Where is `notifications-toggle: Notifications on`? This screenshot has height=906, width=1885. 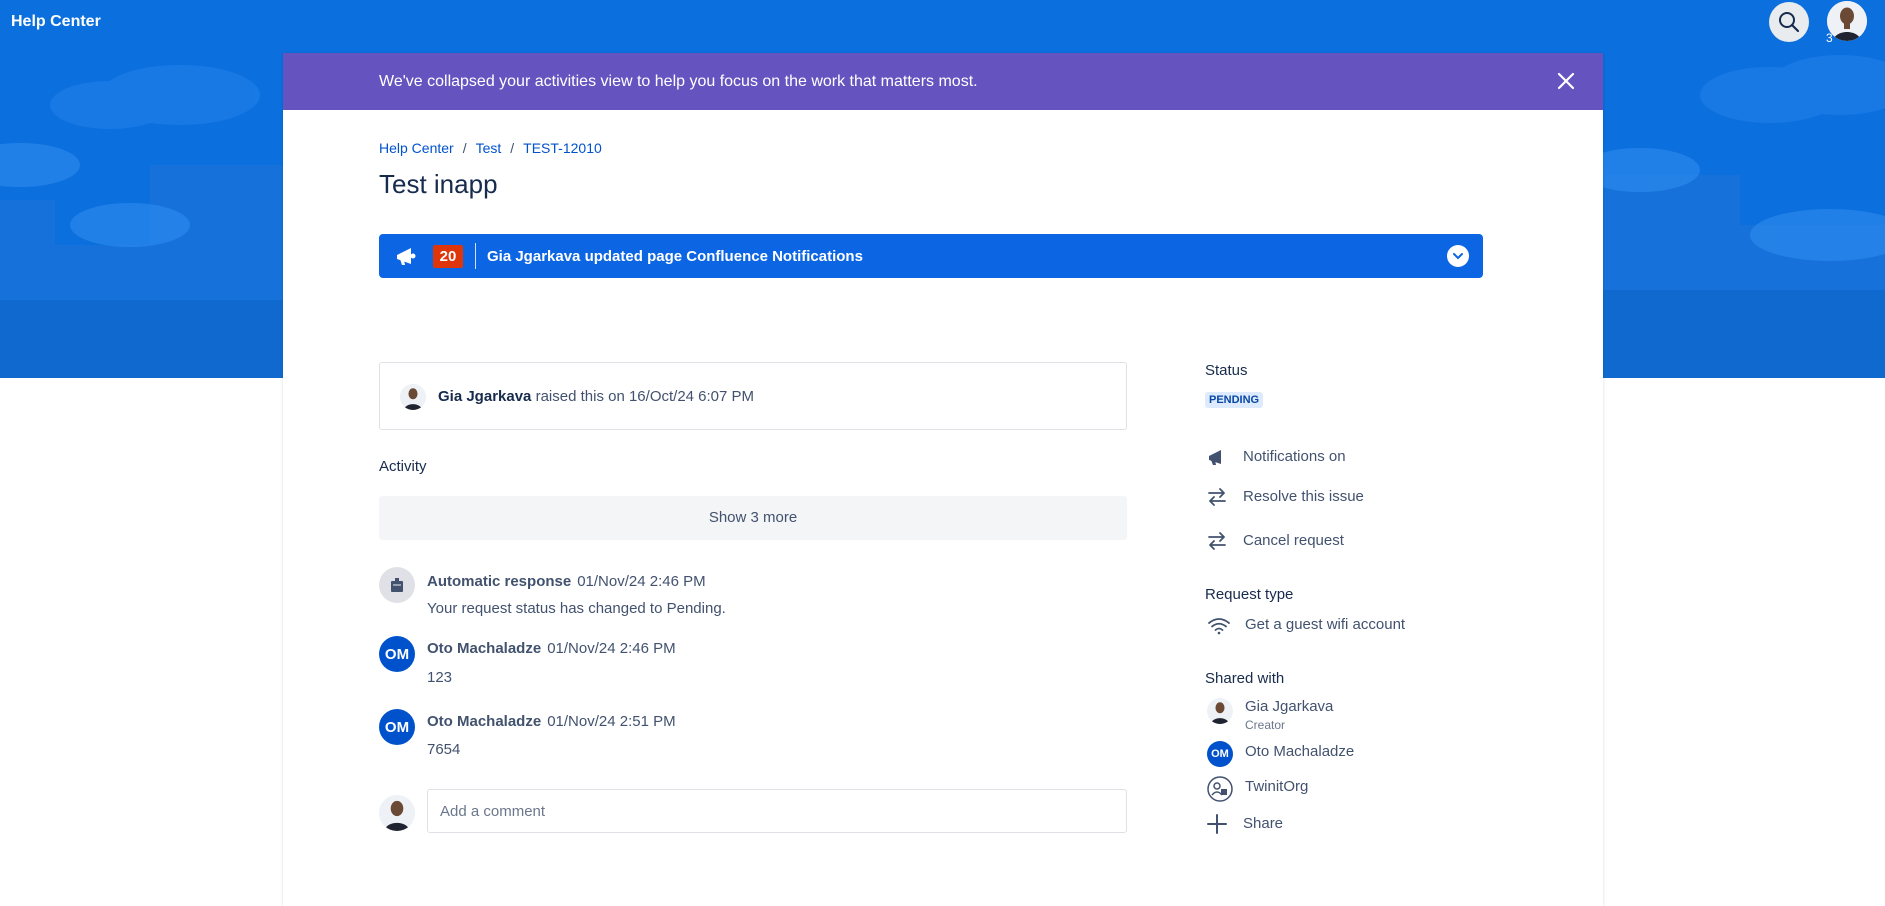
notifications-toggle: Notifications on is located at coordinates (1355, 457).